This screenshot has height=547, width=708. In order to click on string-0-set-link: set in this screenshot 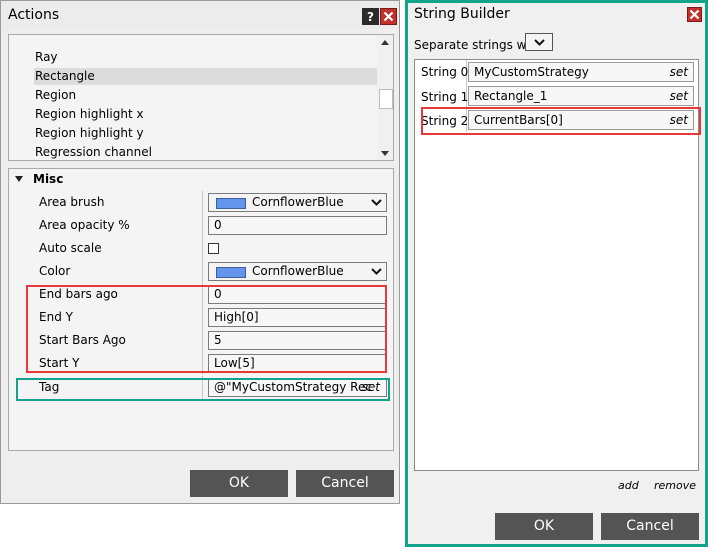, I will do `click(679, 72)`.